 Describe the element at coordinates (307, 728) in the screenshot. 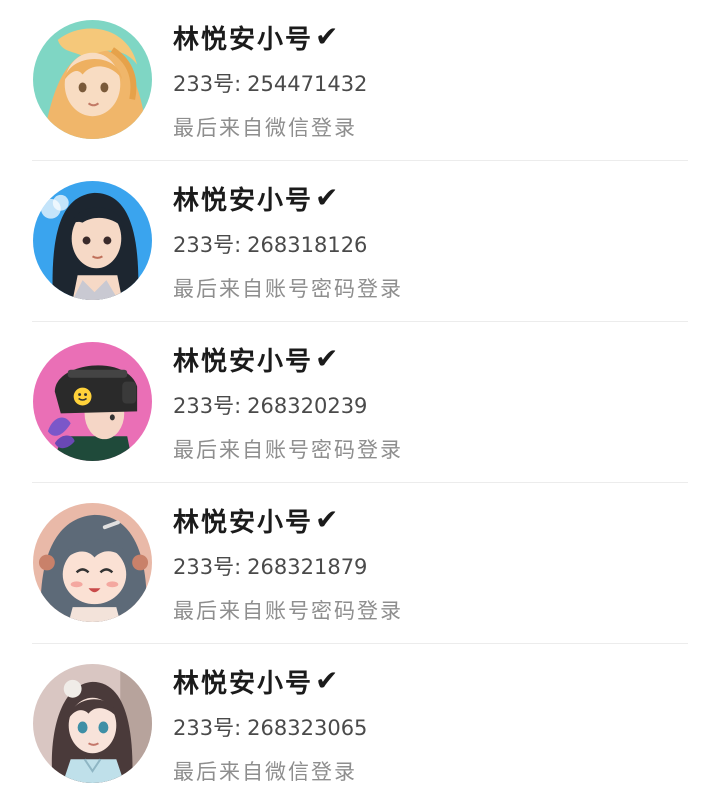

I see `account-id-value: 268323065` at that location.